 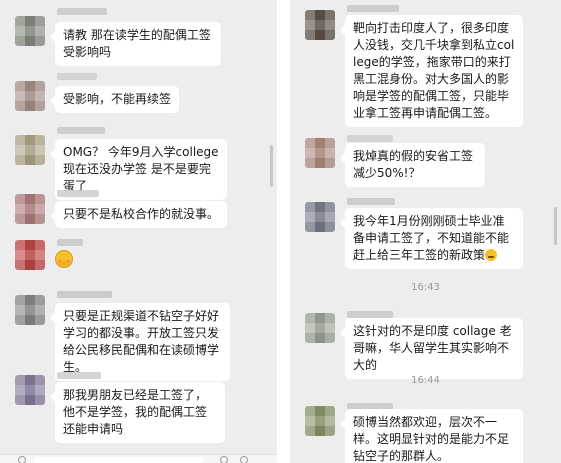 What do you see at coordinates (224, 459) in the screenshot?
I see `emoji-icon` at bounding box center [224, 459].